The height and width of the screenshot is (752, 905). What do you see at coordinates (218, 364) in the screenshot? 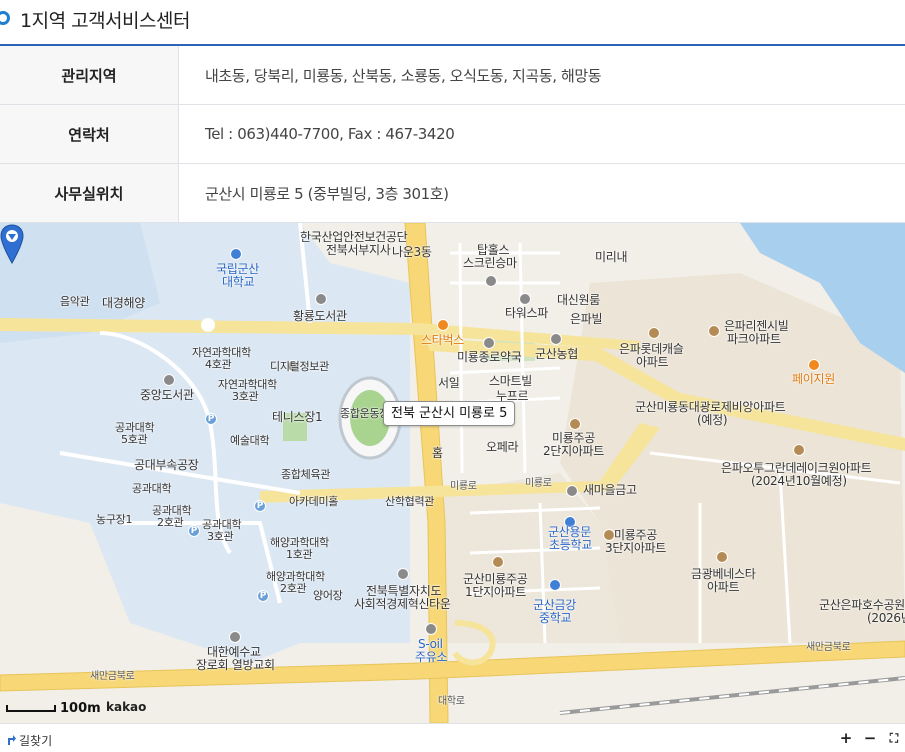
I see `map-label: 4호관` at bounding box center [218, 364].